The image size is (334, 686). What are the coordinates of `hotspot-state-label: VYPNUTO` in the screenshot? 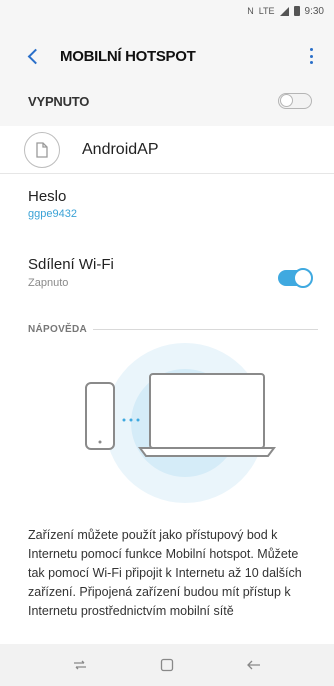 It's located at (59, 101).